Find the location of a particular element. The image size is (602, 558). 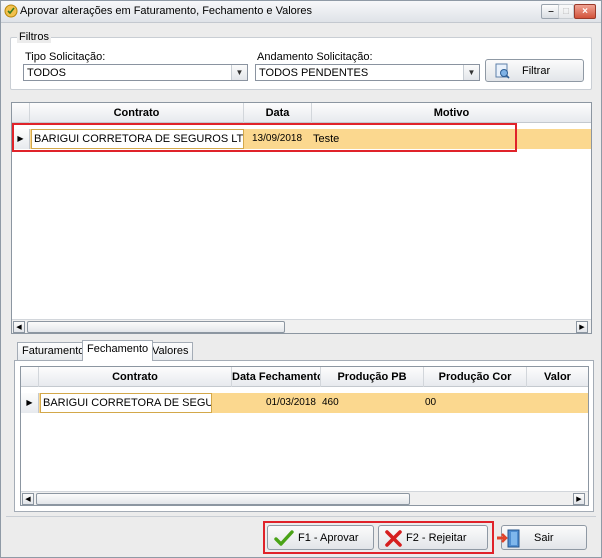

requests-horizontal-scrollbar: ◀ ▶ is located at coordinates (301, 326).